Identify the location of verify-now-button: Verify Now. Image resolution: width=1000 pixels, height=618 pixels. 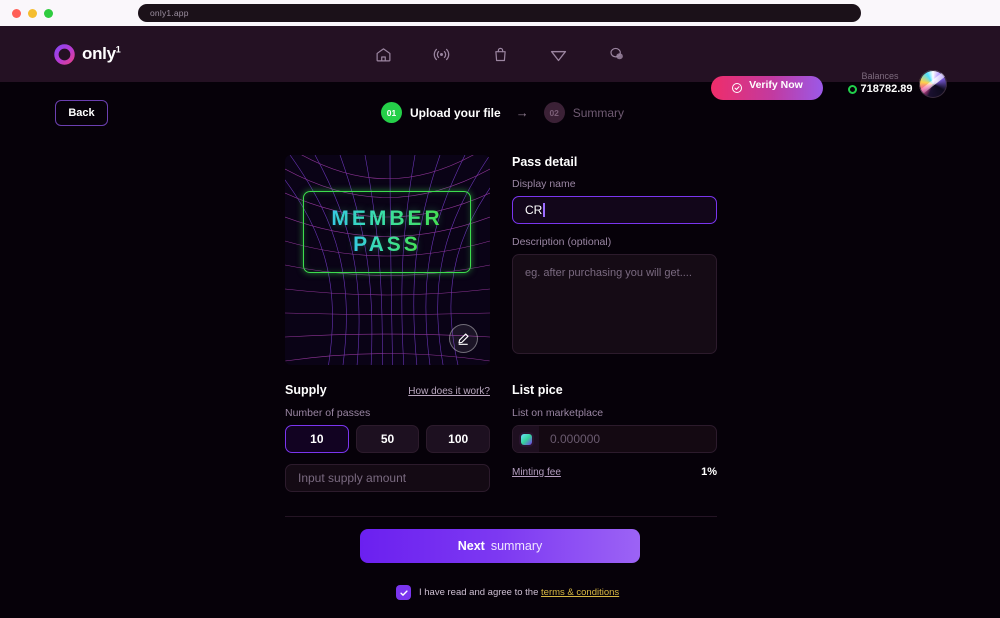
(767, 88).